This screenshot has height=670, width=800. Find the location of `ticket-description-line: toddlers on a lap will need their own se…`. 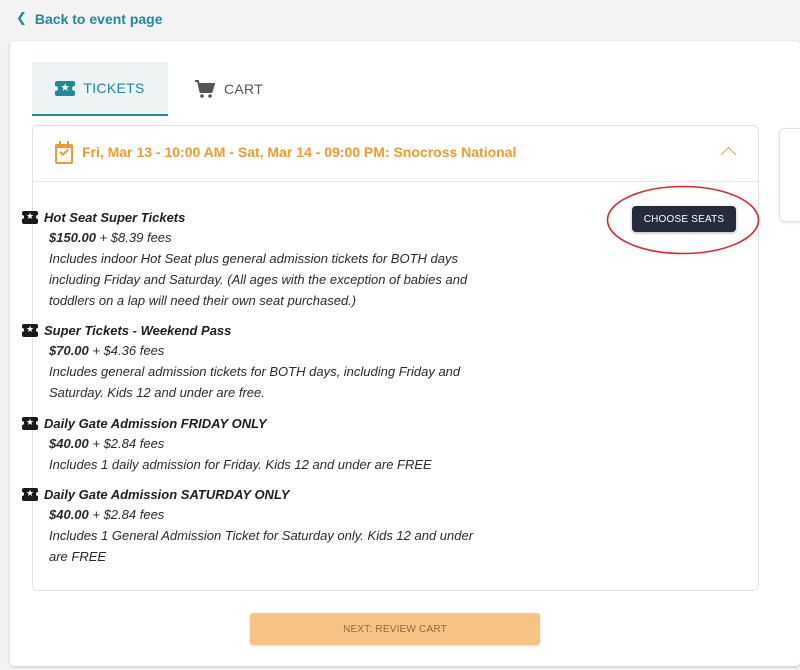

ticket-description-line: toddlers on a lap will need their own se… is located at coordinates (203, 300).